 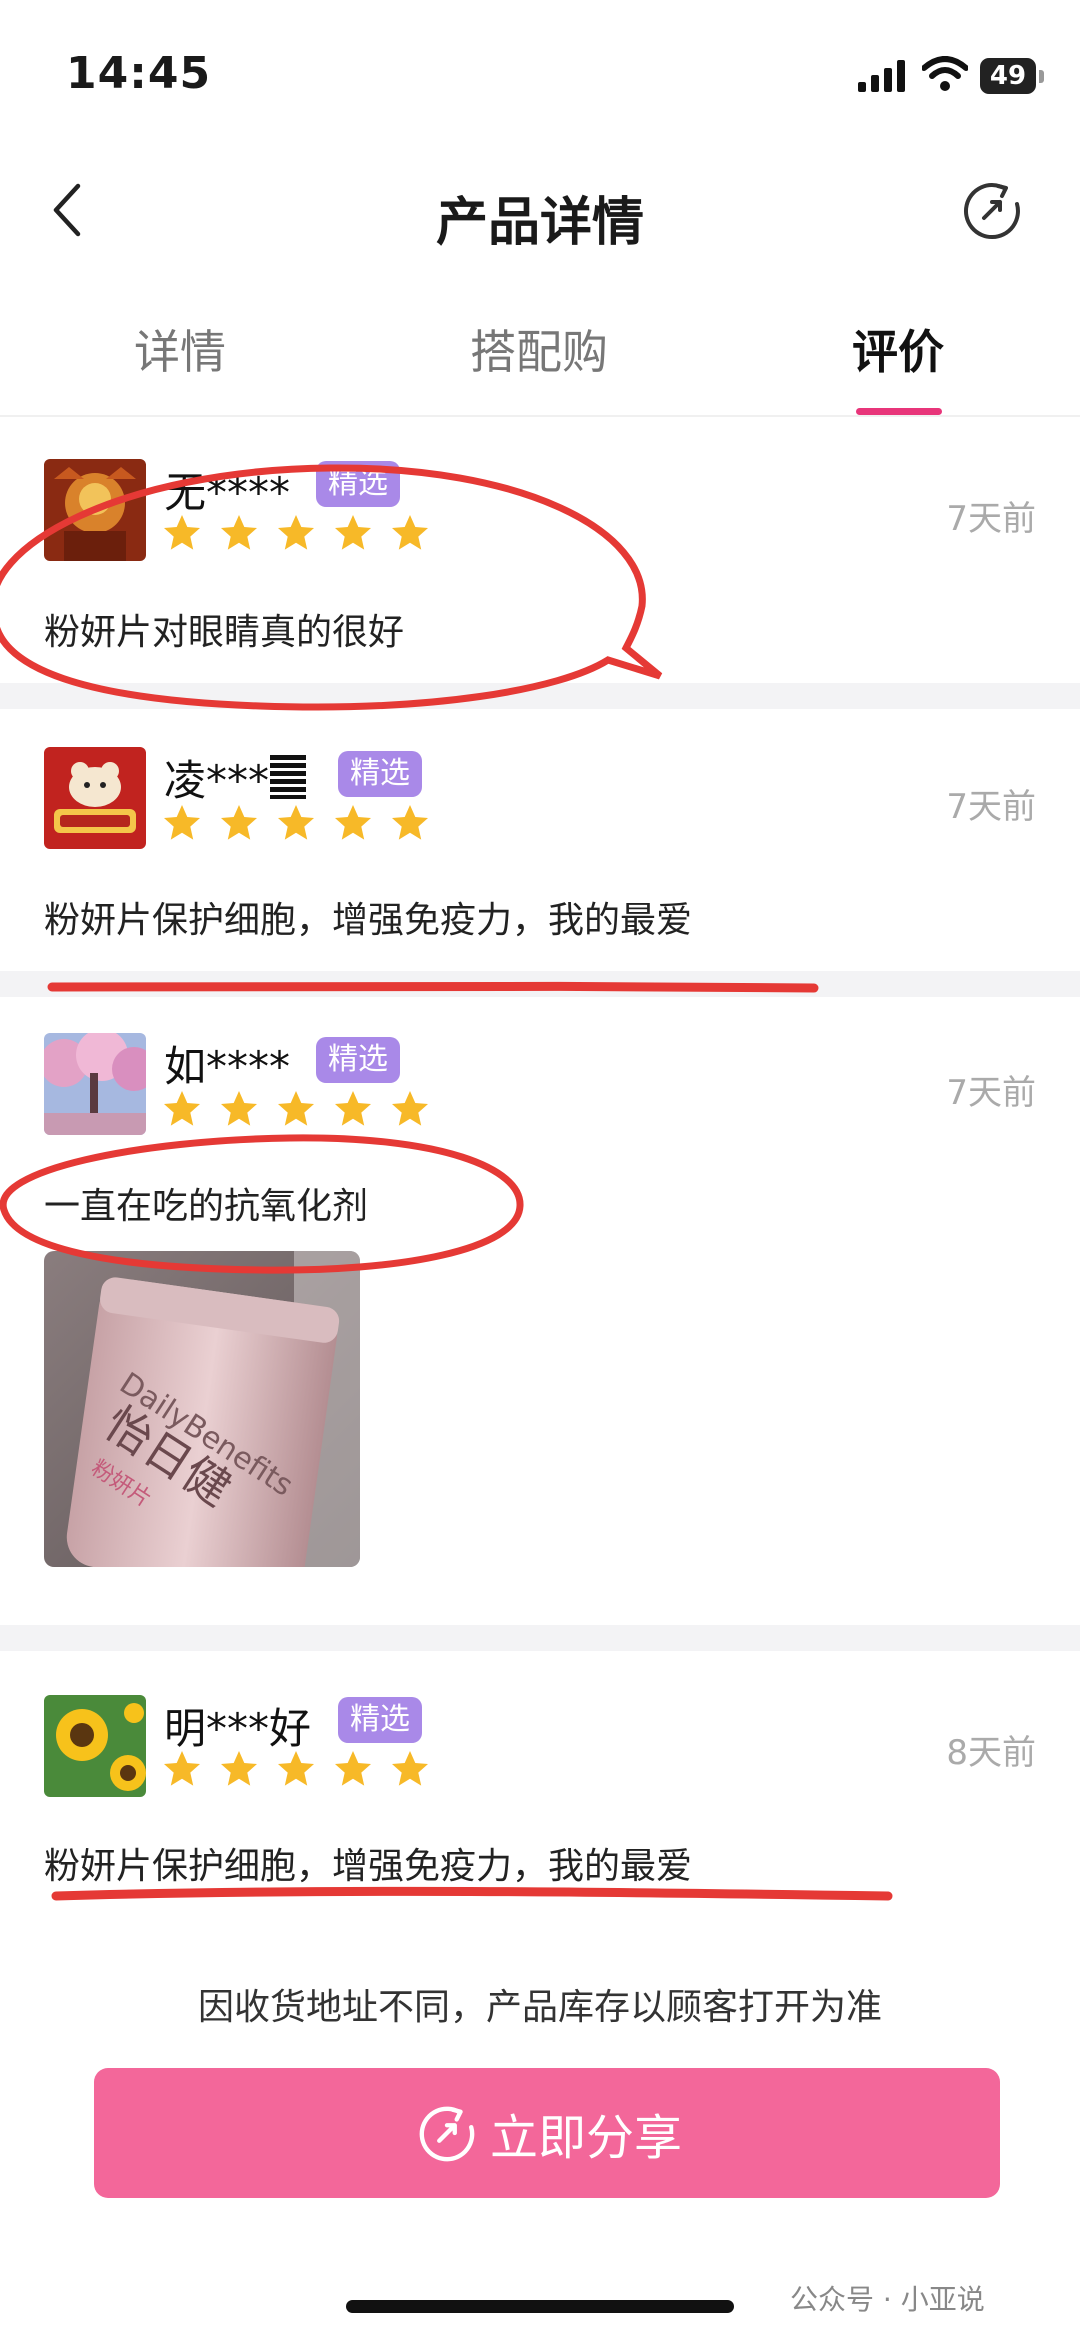 What do you see at coordinates (1008, 76) in the screenshot?
I see `battery-level: 49` at bounding box center [1008, 76].